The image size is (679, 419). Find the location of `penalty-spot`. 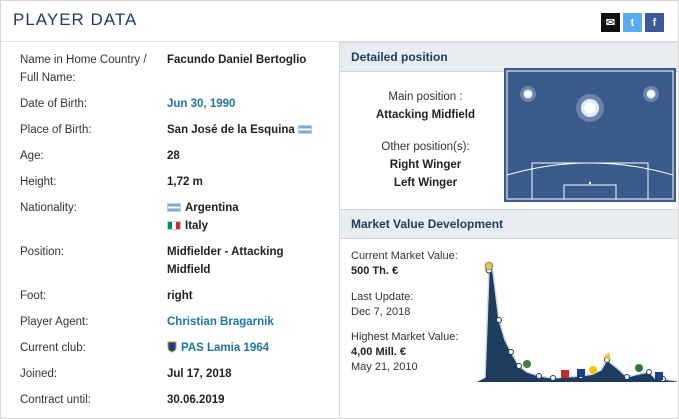

penalty-spot is located at coordinates (590, 183).